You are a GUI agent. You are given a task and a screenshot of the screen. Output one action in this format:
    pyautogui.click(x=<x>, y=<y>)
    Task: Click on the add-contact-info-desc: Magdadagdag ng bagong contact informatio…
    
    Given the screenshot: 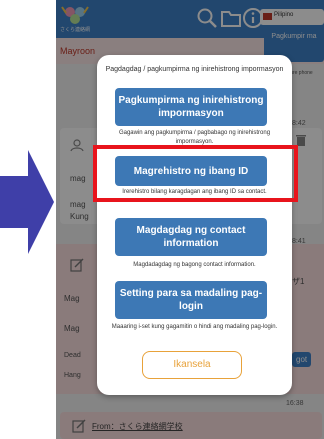 What is the action you would take?
    pyautogui.click(x=194, y=265)
    